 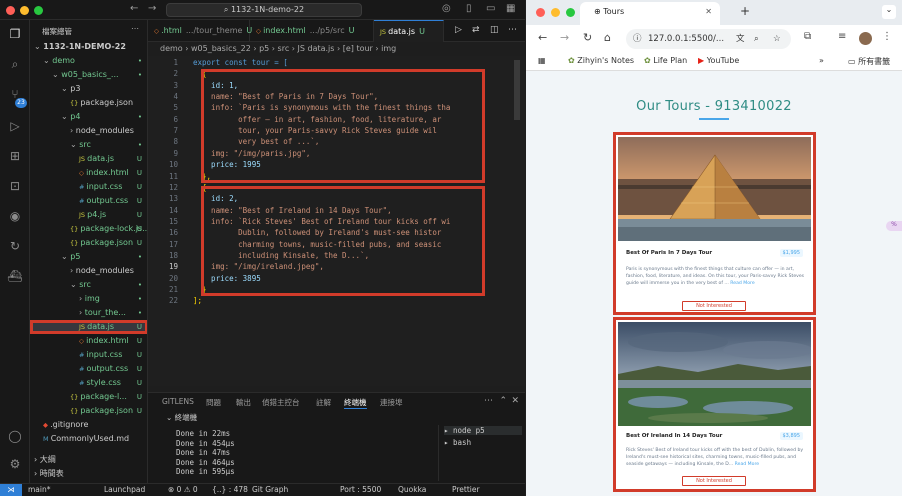 What do you see at coordinates (894, 226) in the screenshot?
I see `side-panel-tab: %` at bounding box center [894, 226].